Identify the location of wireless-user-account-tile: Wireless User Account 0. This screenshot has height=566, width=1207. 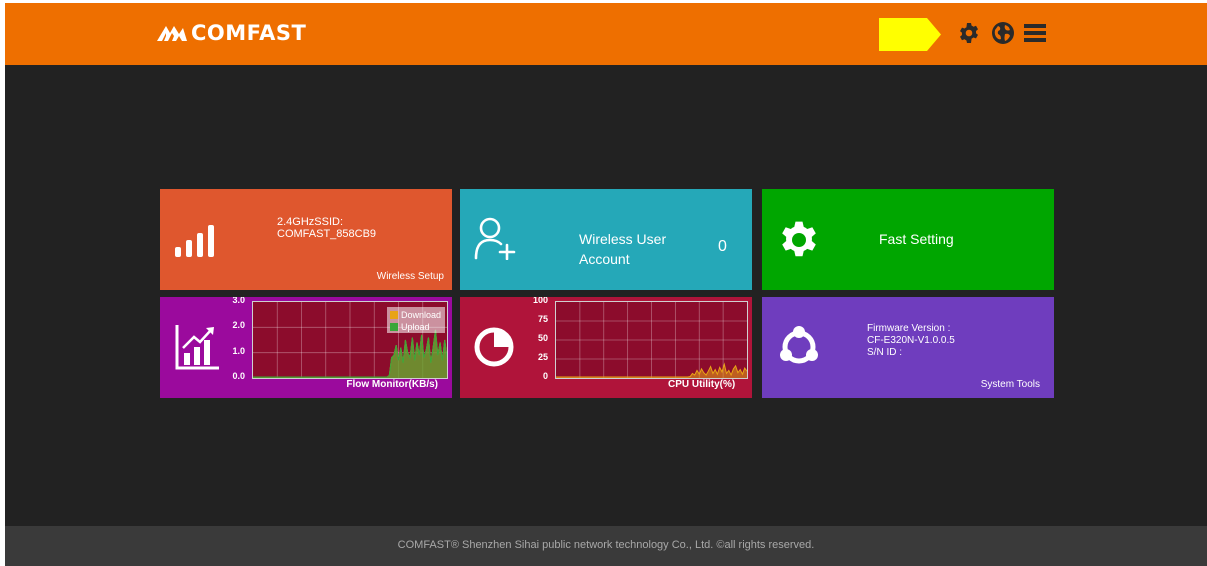
(606, 239).